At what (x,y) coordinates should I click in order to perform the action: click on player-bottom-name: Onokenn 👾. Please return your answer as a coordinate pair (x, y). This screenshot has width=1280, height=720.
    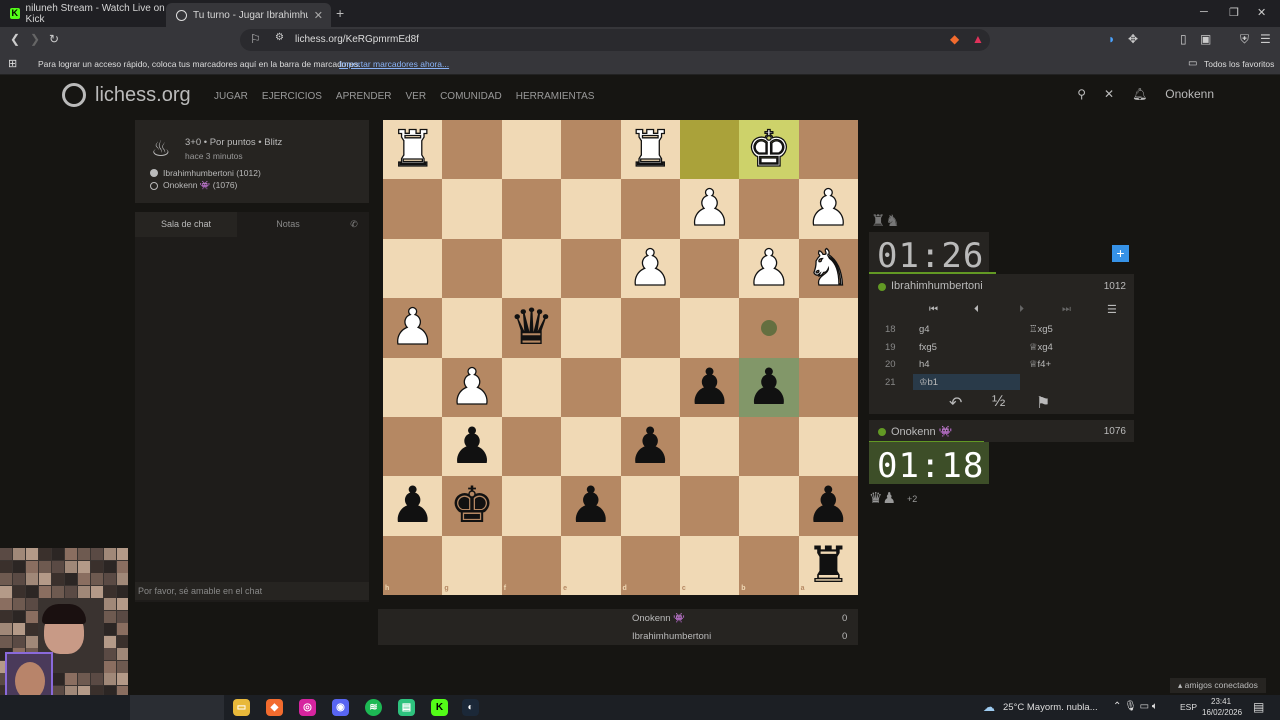
    Looking at the image, I should click on (921, 431).